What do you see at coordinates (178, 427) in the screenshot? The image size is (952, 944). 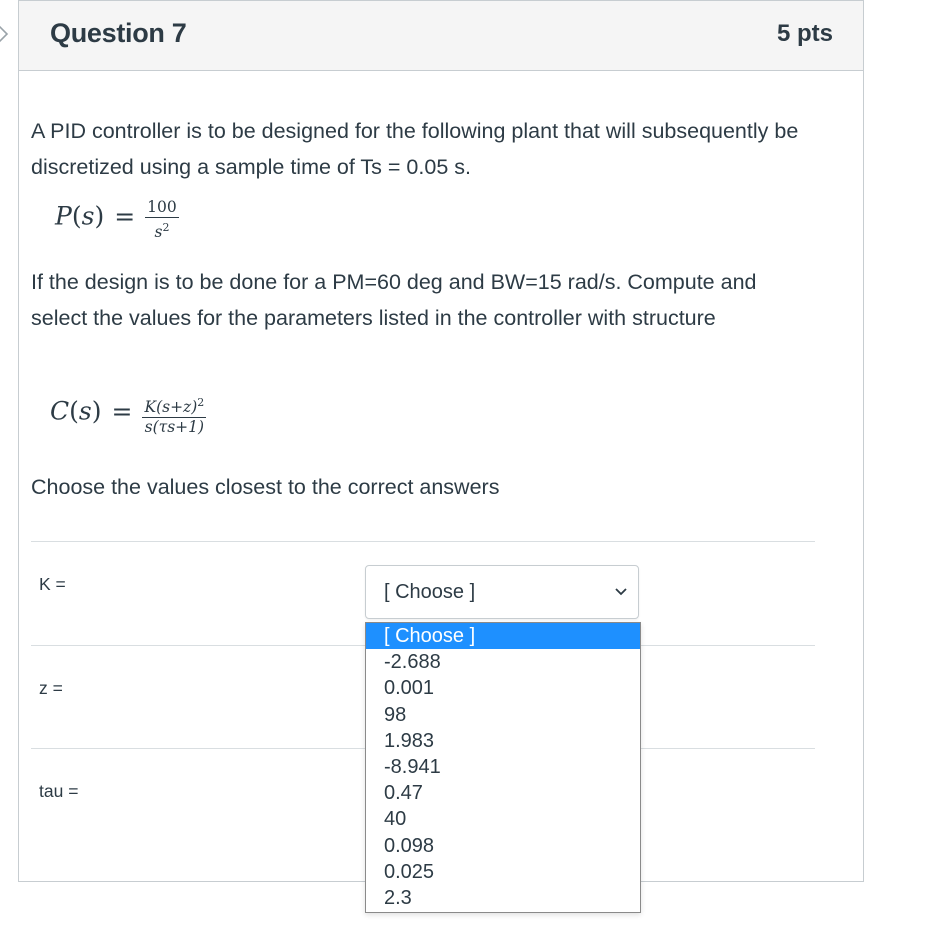 I see `controller-den-inner: (τs+1)` at bounding box center [178, 427].